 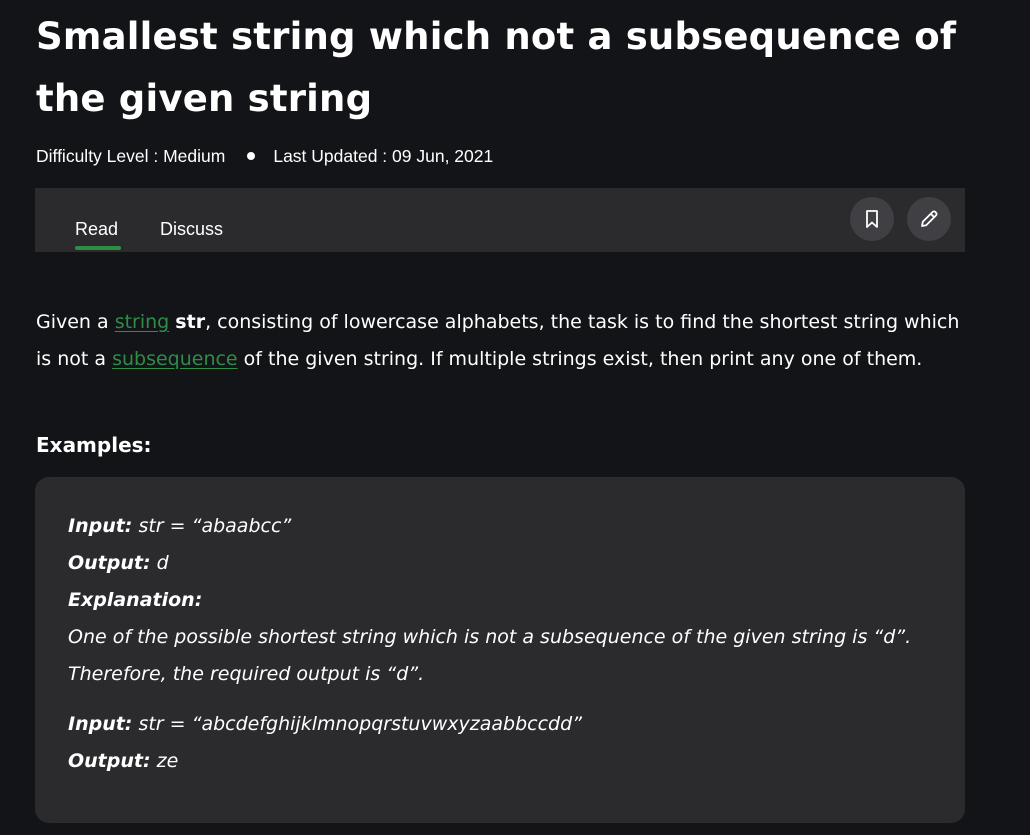 What do you see at coordinates (190, 322) in the screenshot?
I see `str-bold: str` at bounding box center [190, 322].